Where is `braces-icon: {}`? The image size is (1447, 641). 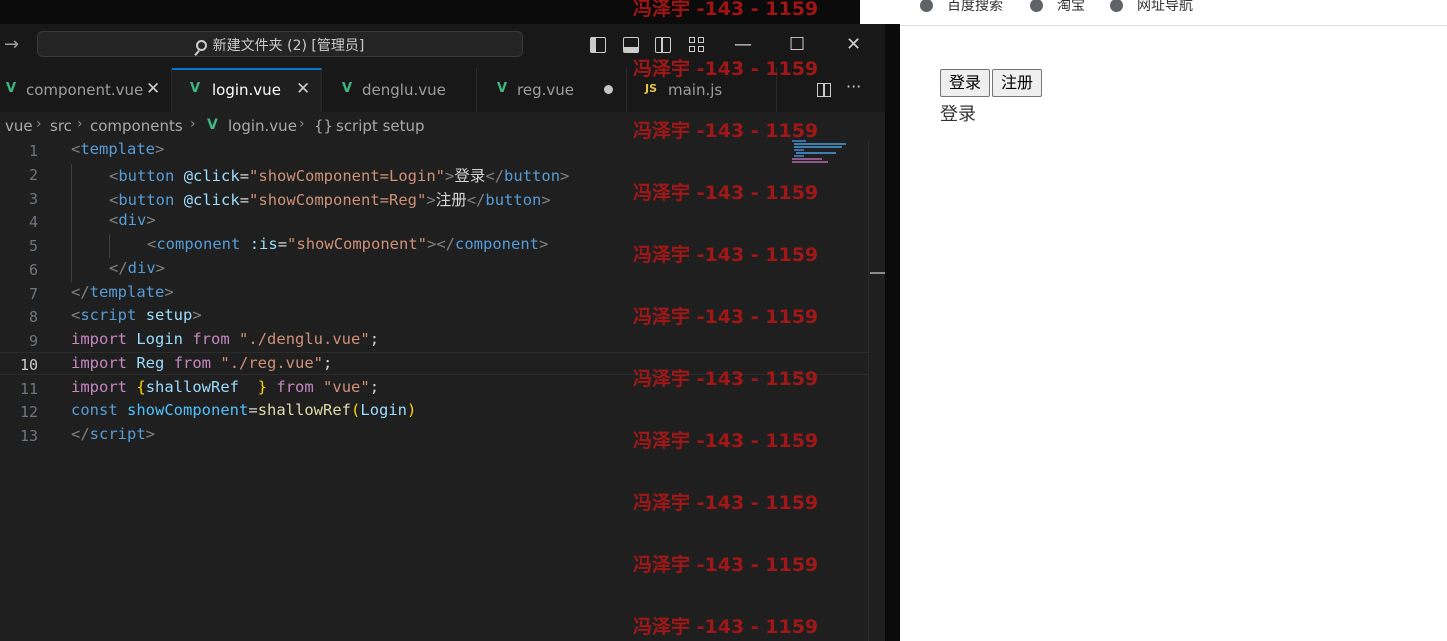
braces-icon: {} is located at coordinates (324, 126).